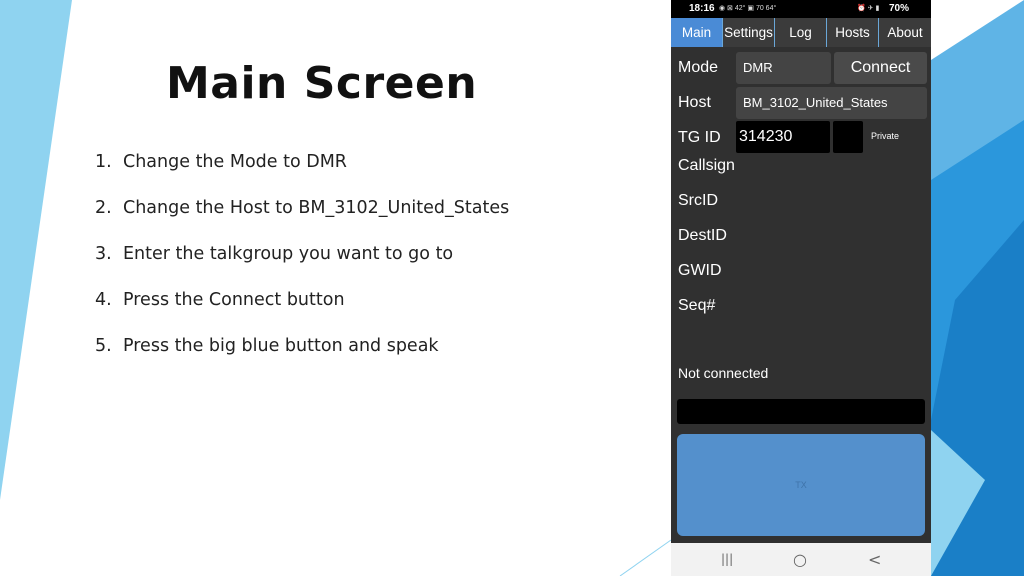  I want to click on step-number: 1., so click(103, 162).